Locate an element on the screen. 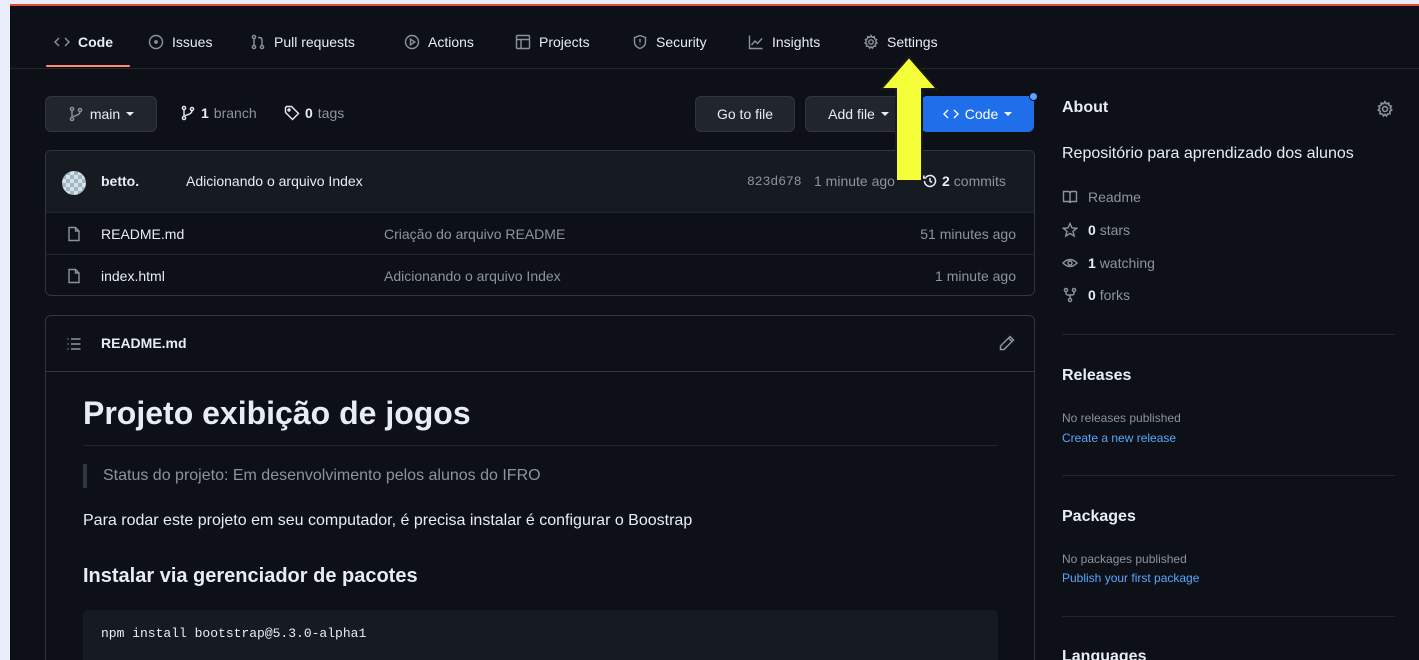  tab-label: Actions is located at coordinates (451, 42).